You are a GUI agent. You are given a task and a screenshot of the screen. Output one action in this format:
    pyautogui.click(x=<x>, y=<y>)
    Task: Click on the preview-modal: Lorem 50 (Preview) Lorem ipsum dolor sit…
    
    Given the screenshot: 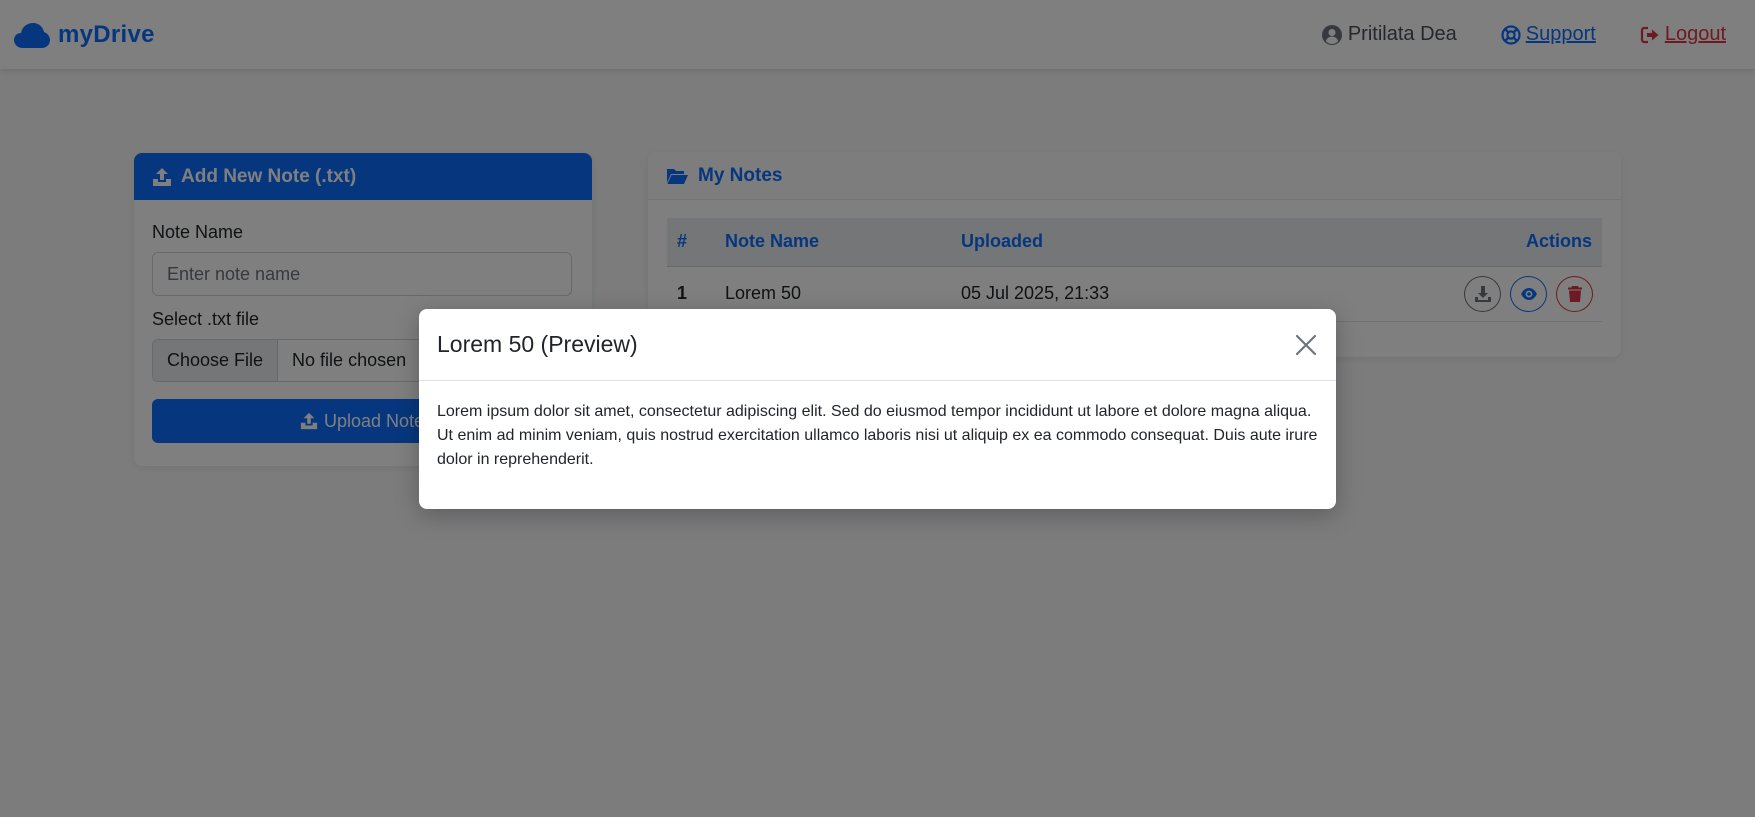 What is the action you would take?
    pyautogui.click(x=877, y=409)
    